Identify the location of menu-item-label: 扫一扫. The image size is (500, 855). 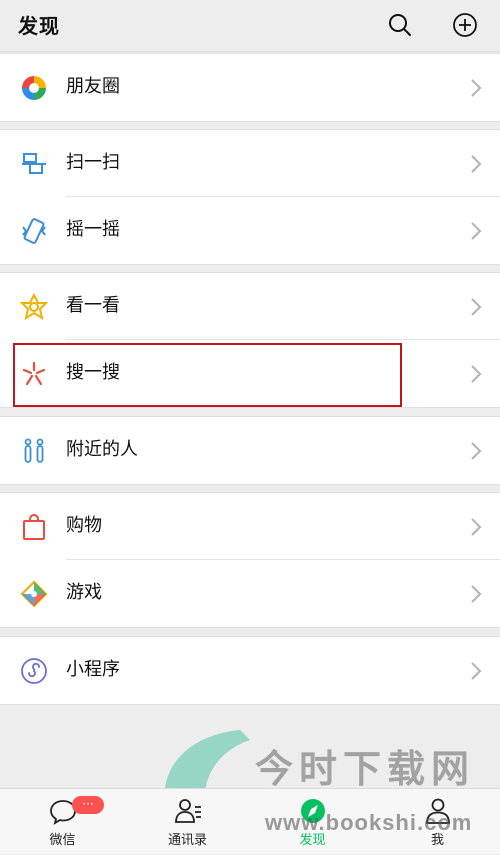
(93, 162).